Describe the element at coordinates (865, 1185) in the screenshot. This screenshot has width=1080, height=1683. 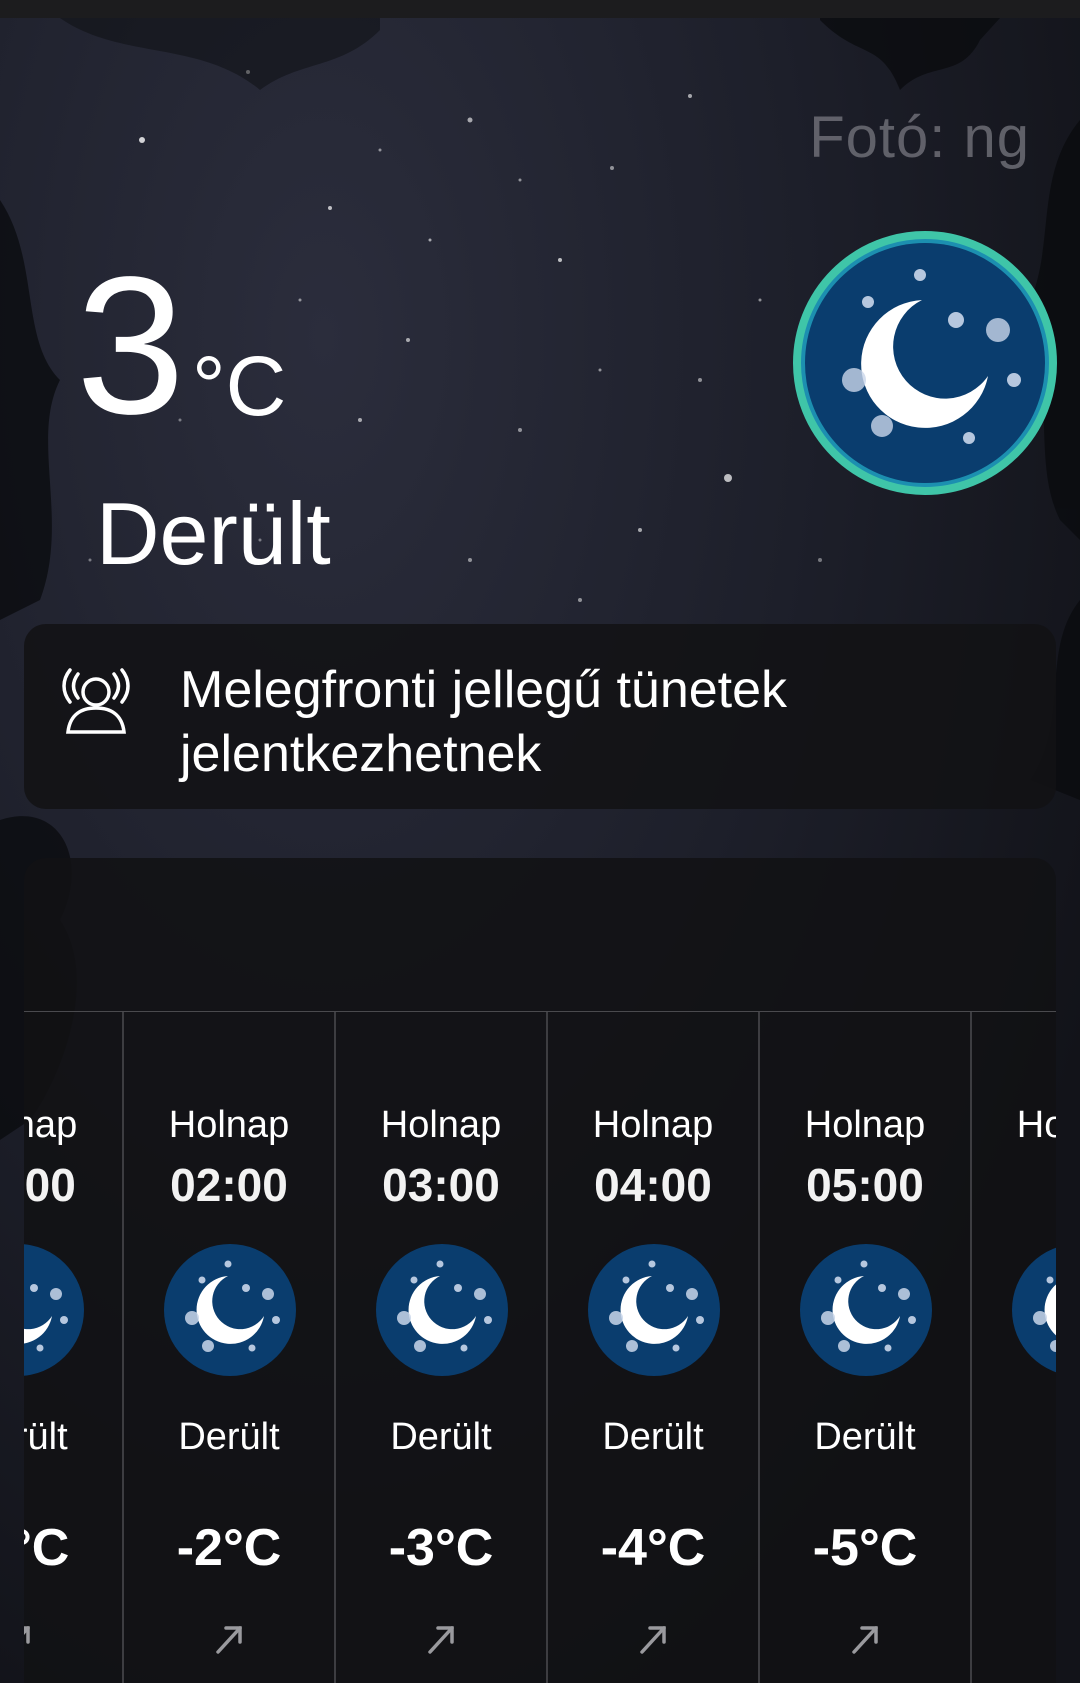
I see `hour-time-label: 05:00` at that location.